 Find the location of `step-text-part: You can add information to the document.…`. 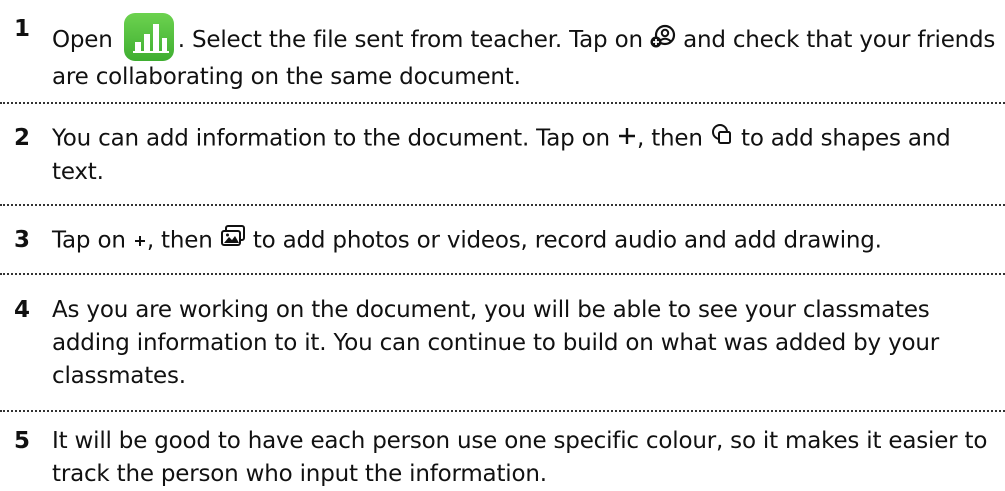

step-text-part: You can add information to the document.… is located at coordinates (331, 138).